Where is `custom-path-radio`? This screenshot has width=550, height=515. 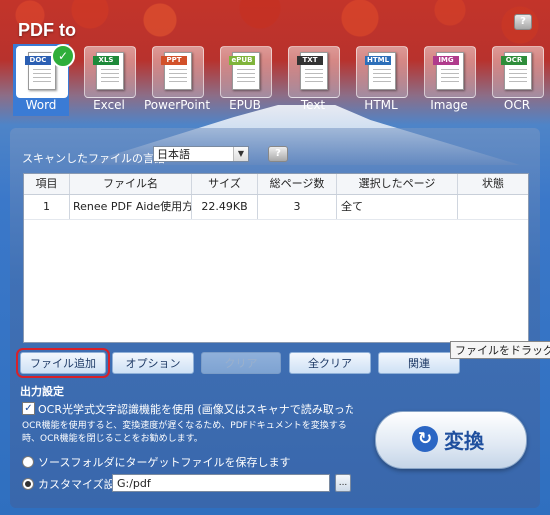
custom-path-radio is located at coordinates (28, 484).